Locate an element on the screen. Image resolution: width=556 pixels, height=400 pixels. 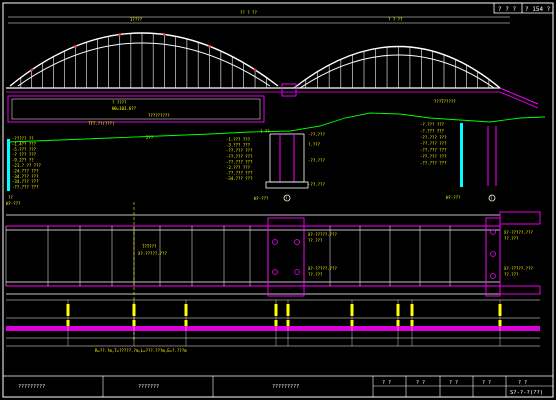
right-pier-id: ? is located at coordinates (491, 198).